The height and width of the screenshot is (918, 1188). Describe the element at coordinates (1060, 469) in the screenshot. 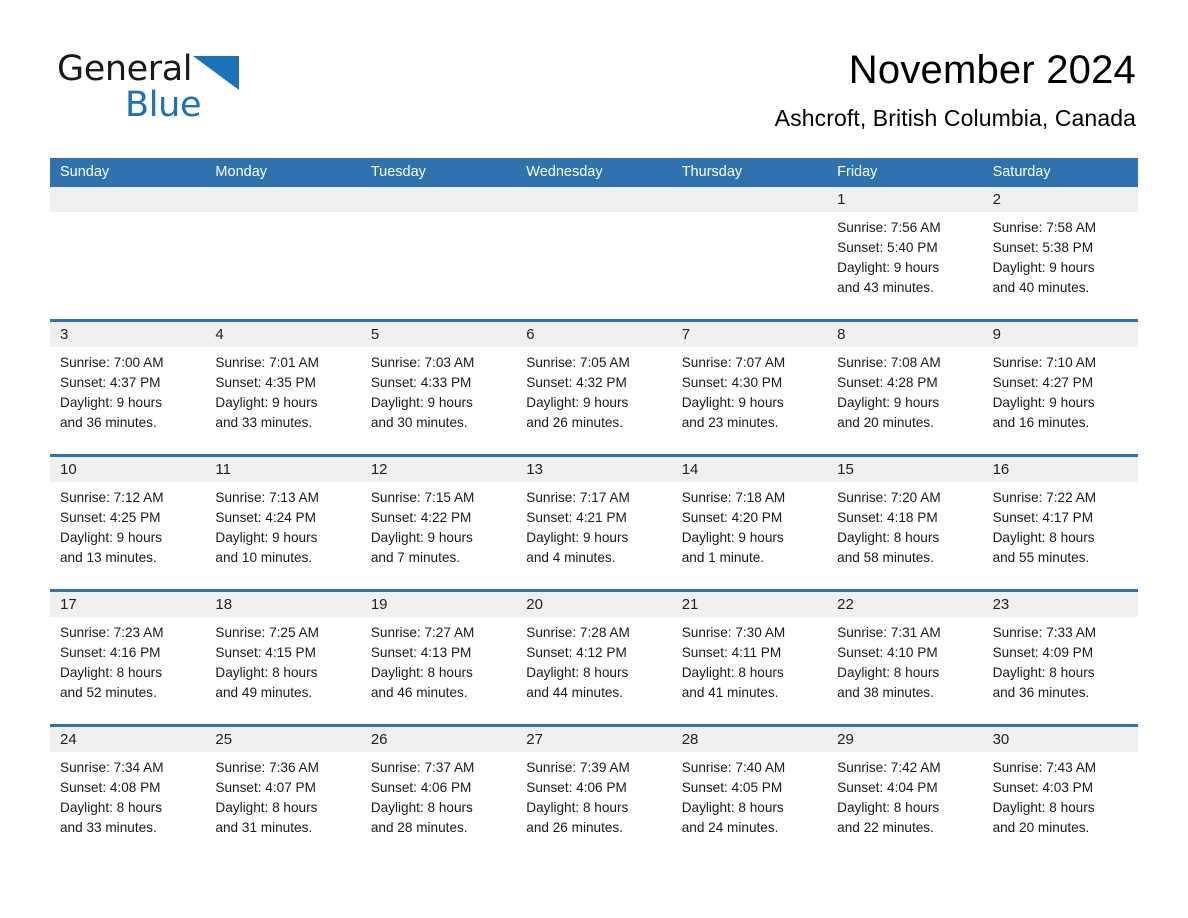

I see `day-number: 16` at that location.